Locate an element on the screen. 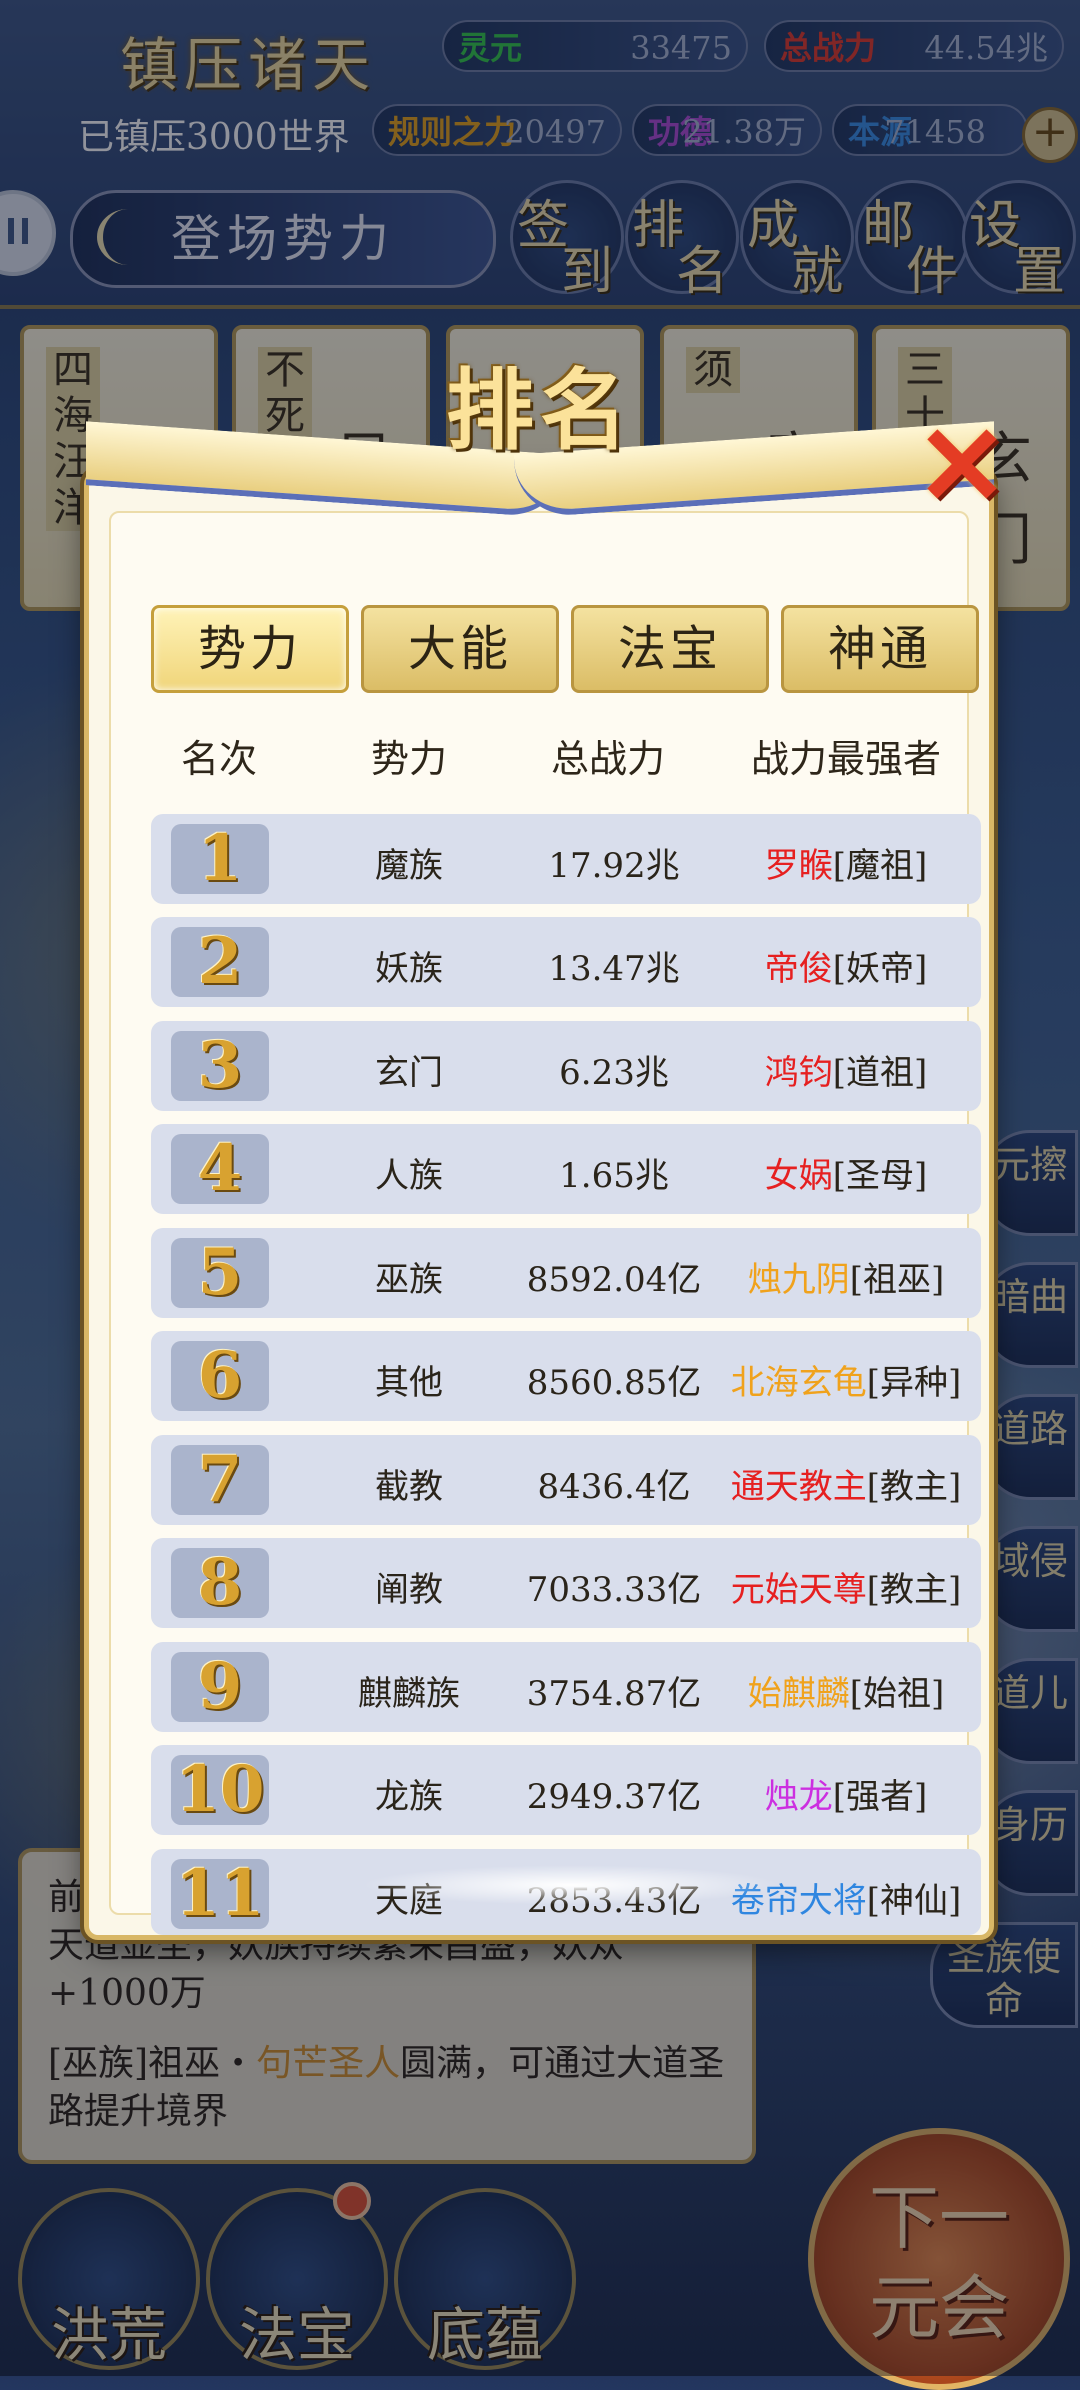  rank-badge: 9 is located at coordinates (220, 1687).